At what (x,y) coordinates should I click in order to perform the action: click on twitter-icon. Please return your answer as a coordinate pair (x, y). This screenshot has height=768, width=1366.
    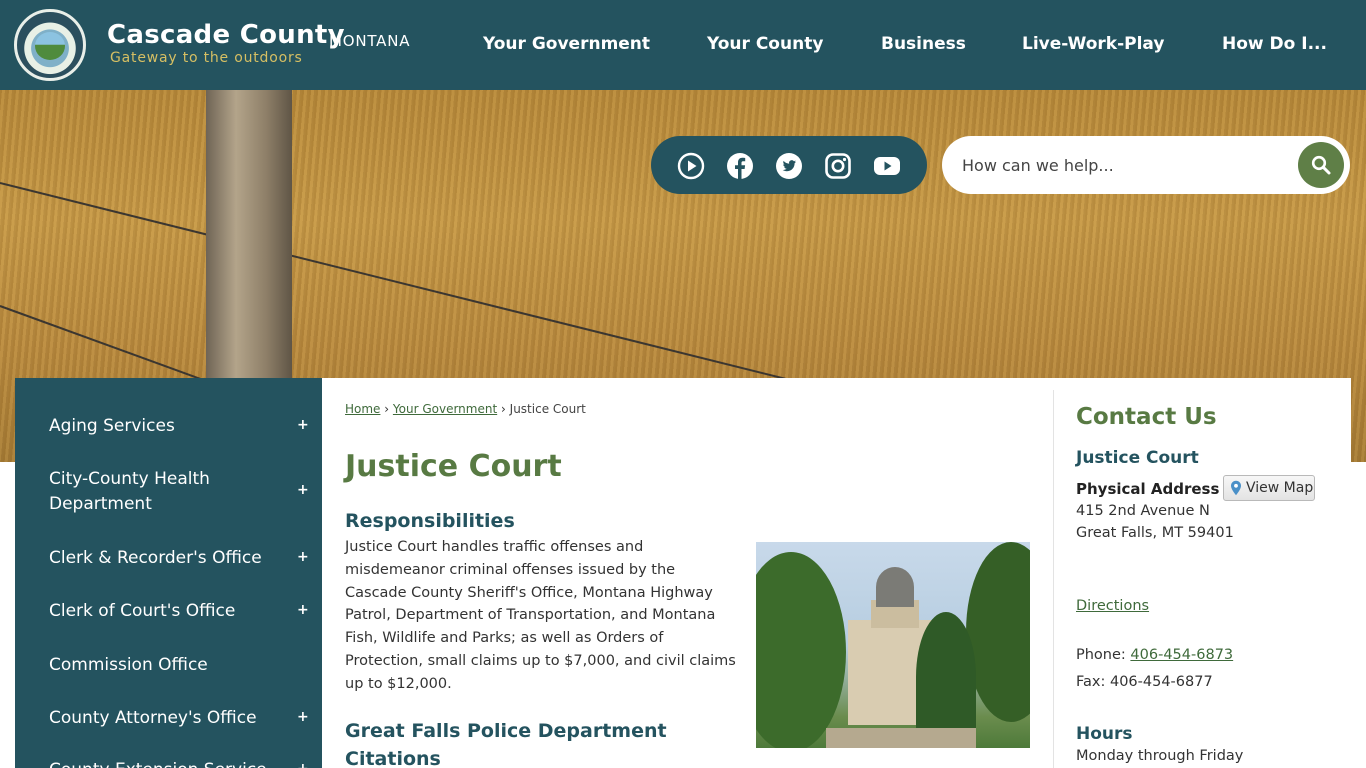
    Looking at the image, I should click on (789, 166).